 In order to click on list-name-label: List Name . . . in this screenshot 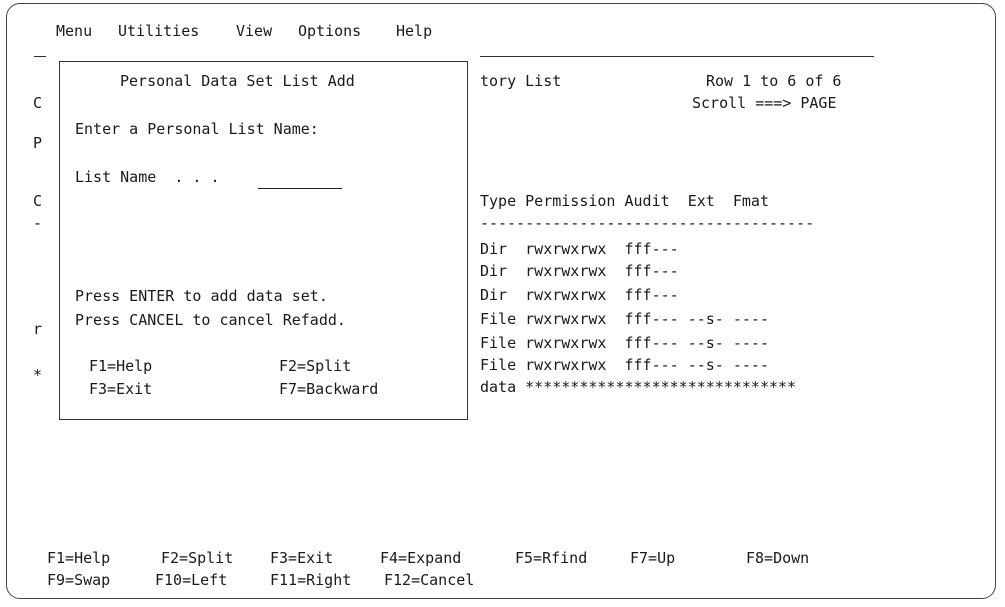, I will do `click(147, 177)`.